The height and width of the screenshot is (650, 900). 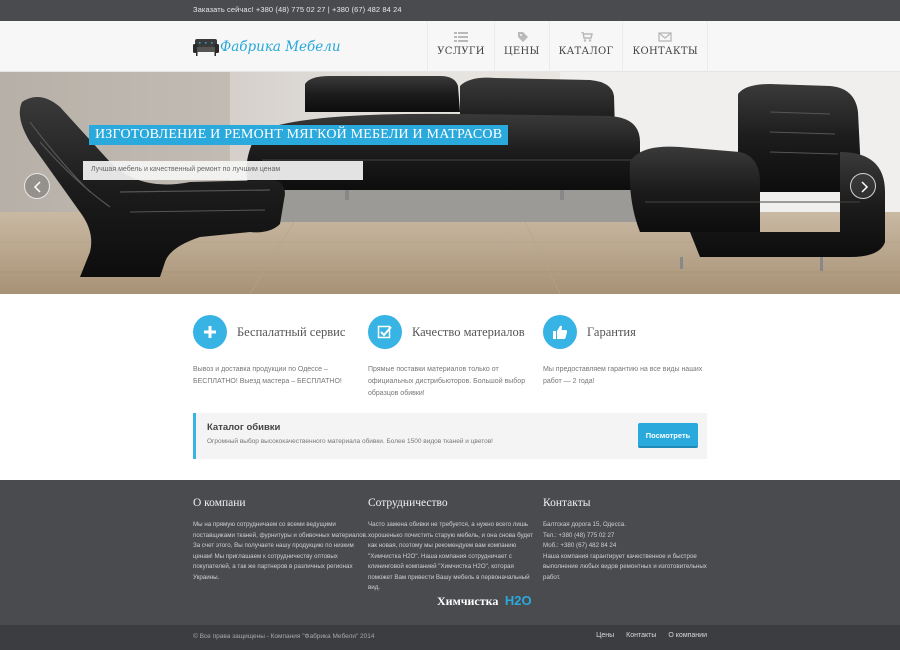 I want to click on chevron-left-icon, so click(x=37, y=187).